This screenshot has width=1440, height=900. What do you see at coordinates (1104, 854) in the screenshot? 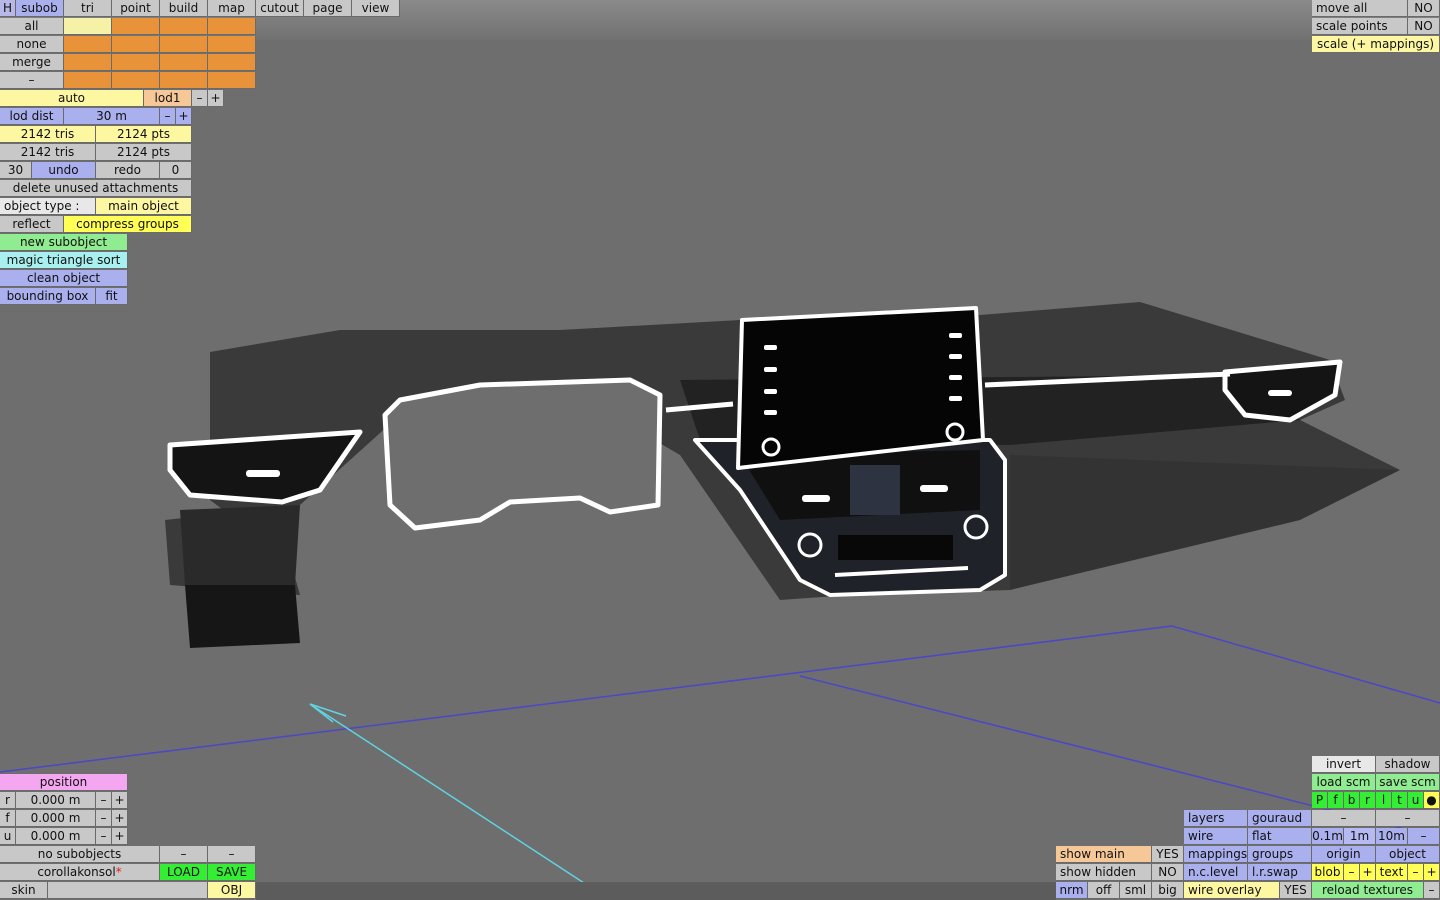
I see `show-main-button: show main` at bounding box center [1104, 854].